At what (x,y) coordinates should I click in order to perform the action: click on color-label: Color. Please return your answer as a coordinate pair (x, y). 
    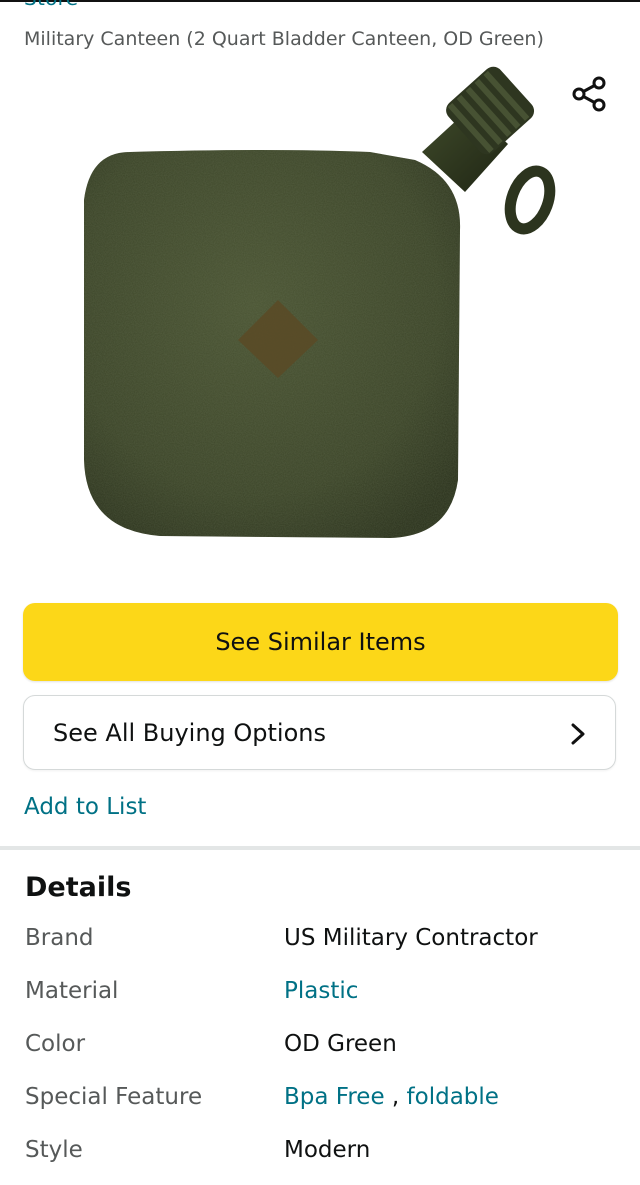
    Looking at the image, I should click on (55, 1044).